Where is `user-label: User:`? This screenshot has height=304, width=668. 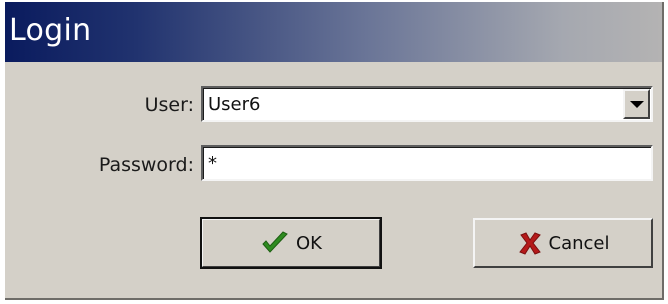 user-label: User: is located at coordinates (169, 105).